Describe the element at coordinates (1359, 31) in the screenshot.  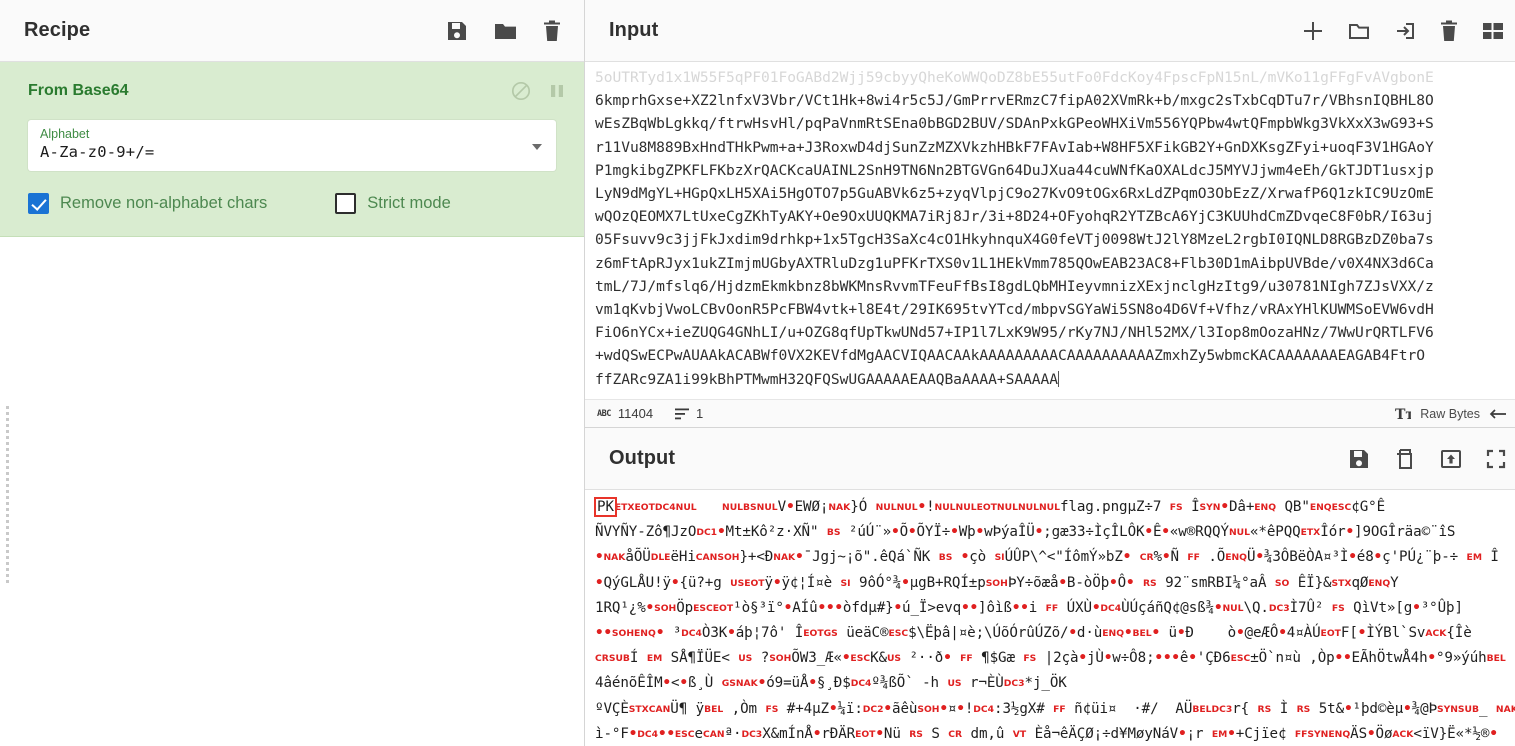
I see `open-folder-as-input-icon` at that location.